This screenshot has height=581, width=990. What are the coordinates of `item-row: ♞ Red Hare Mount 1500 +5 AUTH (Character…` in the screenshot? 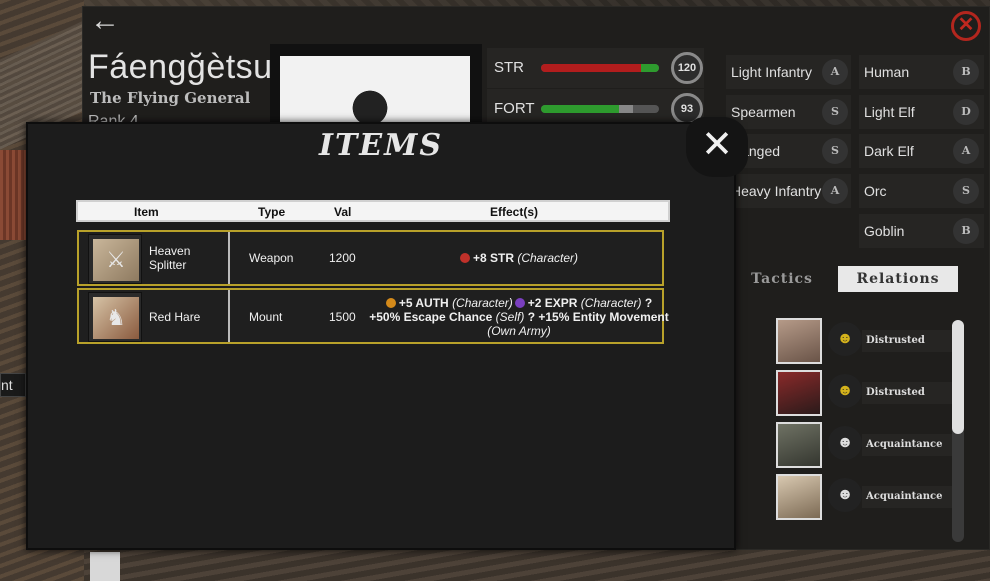 It's located at (373, 316).